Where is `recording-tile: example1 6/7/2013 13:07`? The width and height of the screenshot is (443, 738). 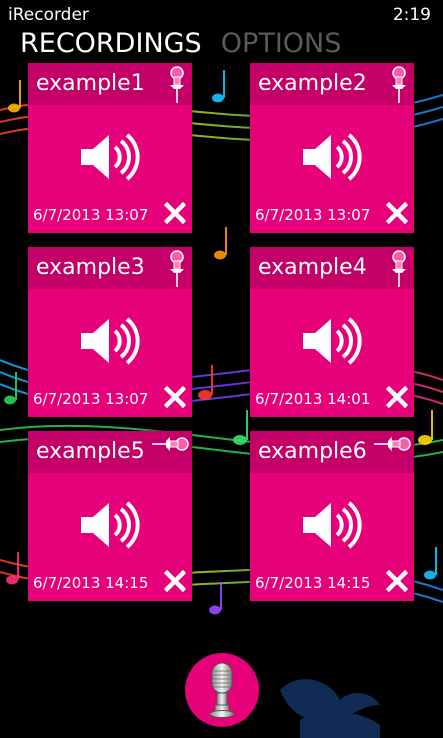
recording-tile: example1 6/7/2013 13:07 is located at coordinates (110, 148).